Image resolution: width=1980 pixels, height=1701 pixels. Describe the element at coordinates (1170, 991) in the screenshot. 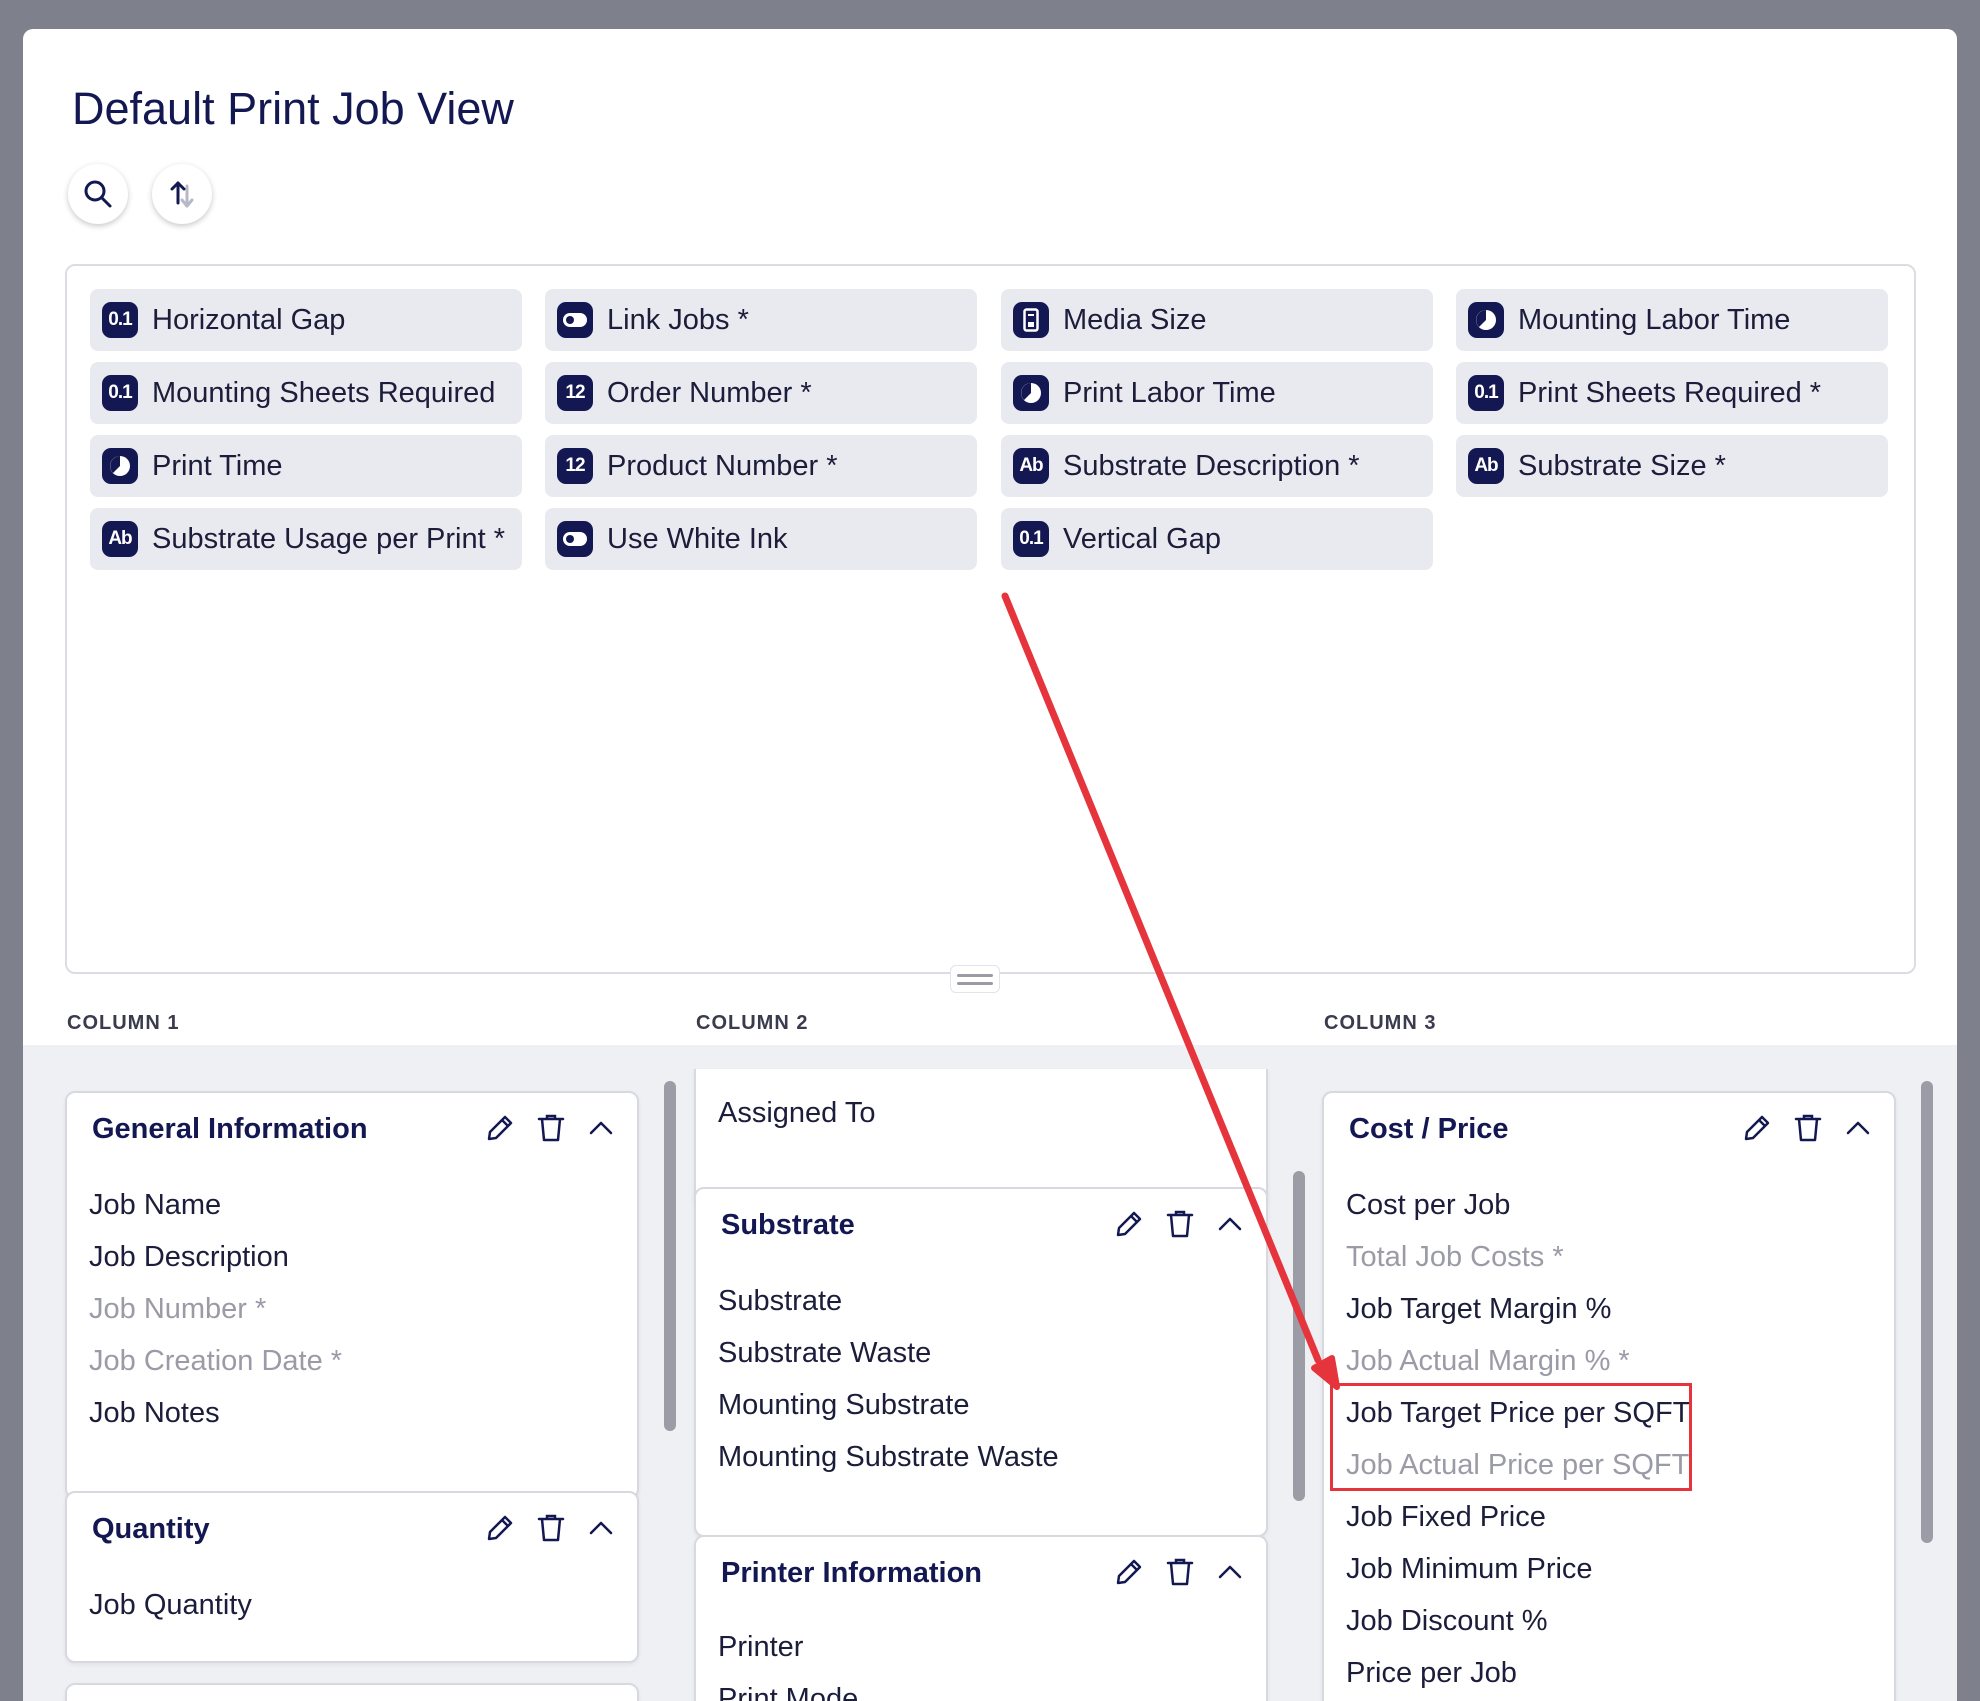

I see `annotation-arrow` at that location.